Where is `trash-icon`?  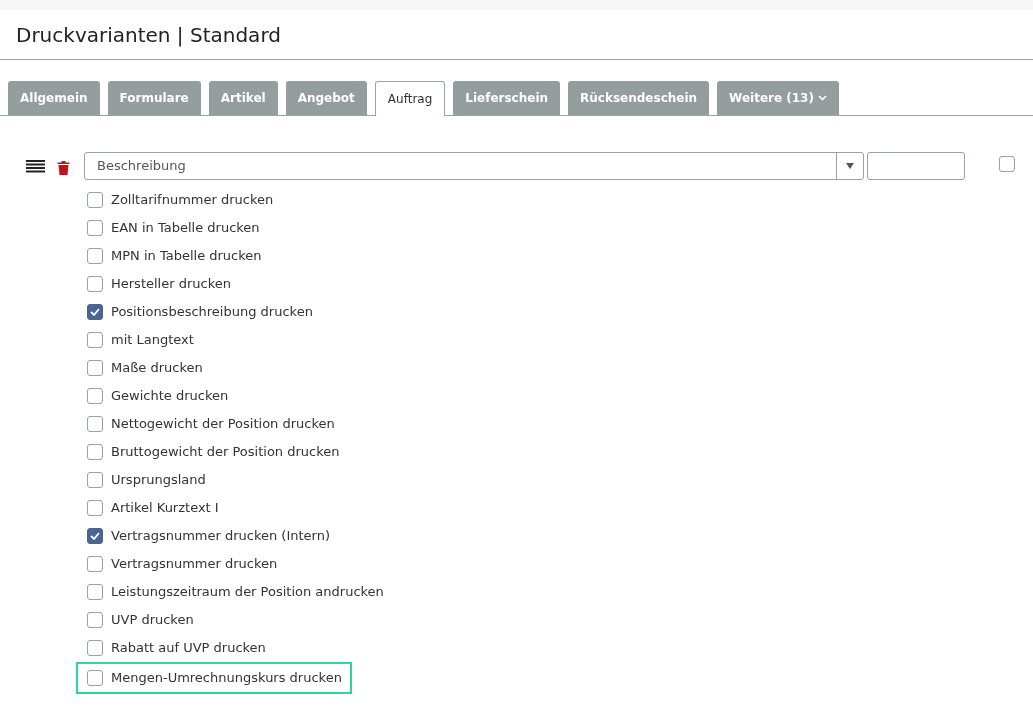 trash-icon is located at coordinates (63, 168).